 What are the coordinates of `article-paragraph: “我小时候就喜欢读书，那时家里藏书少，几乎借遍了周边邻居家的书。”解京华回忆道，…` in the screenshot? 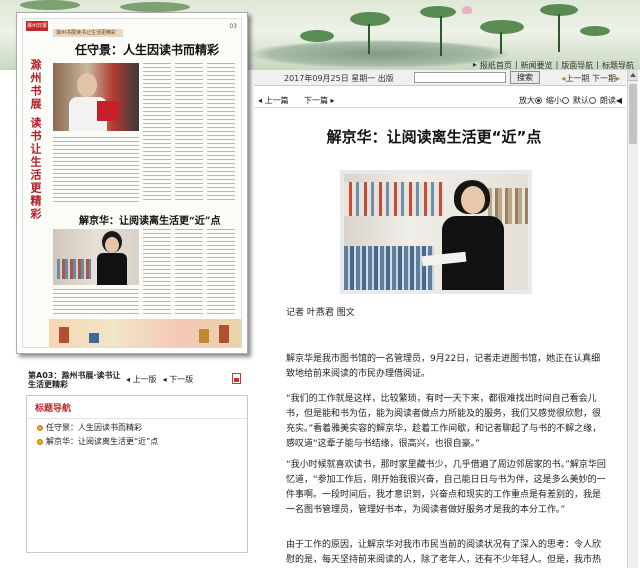 It's located at (446, 487).